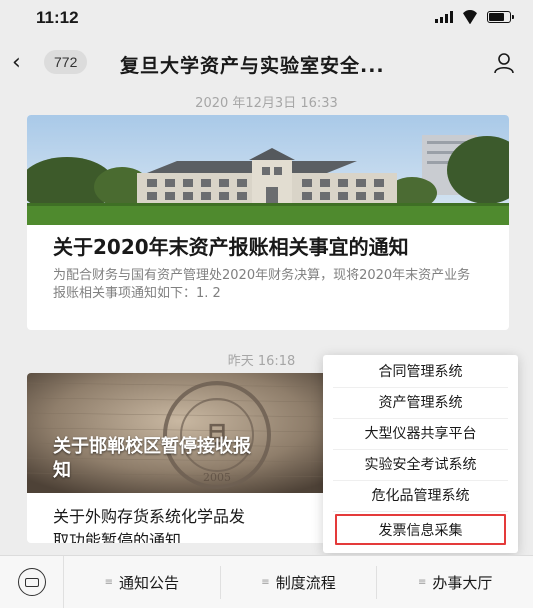 The height and width of the screenshot is (608, 533). I want to click on battery-fill, so click(496, 17).